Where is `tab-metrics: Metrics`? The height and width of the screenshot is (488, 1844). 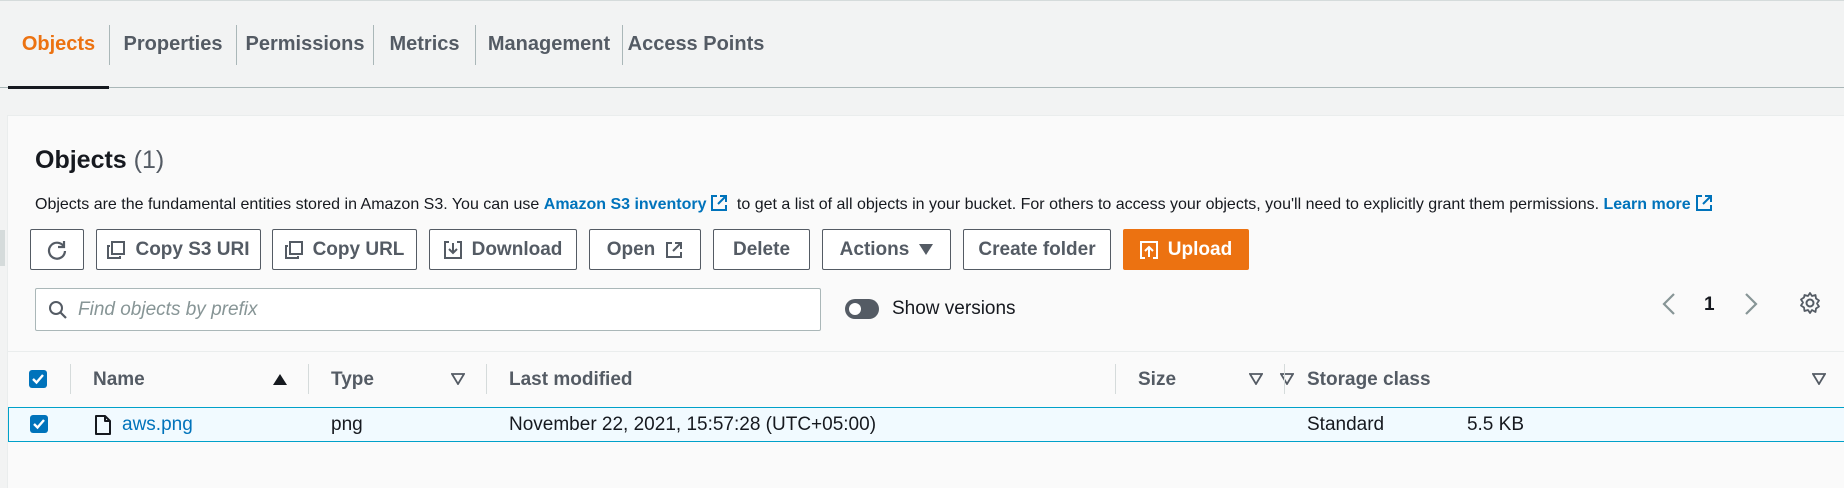
tab-metrics: Metrics is located at coordinates (424, 44).